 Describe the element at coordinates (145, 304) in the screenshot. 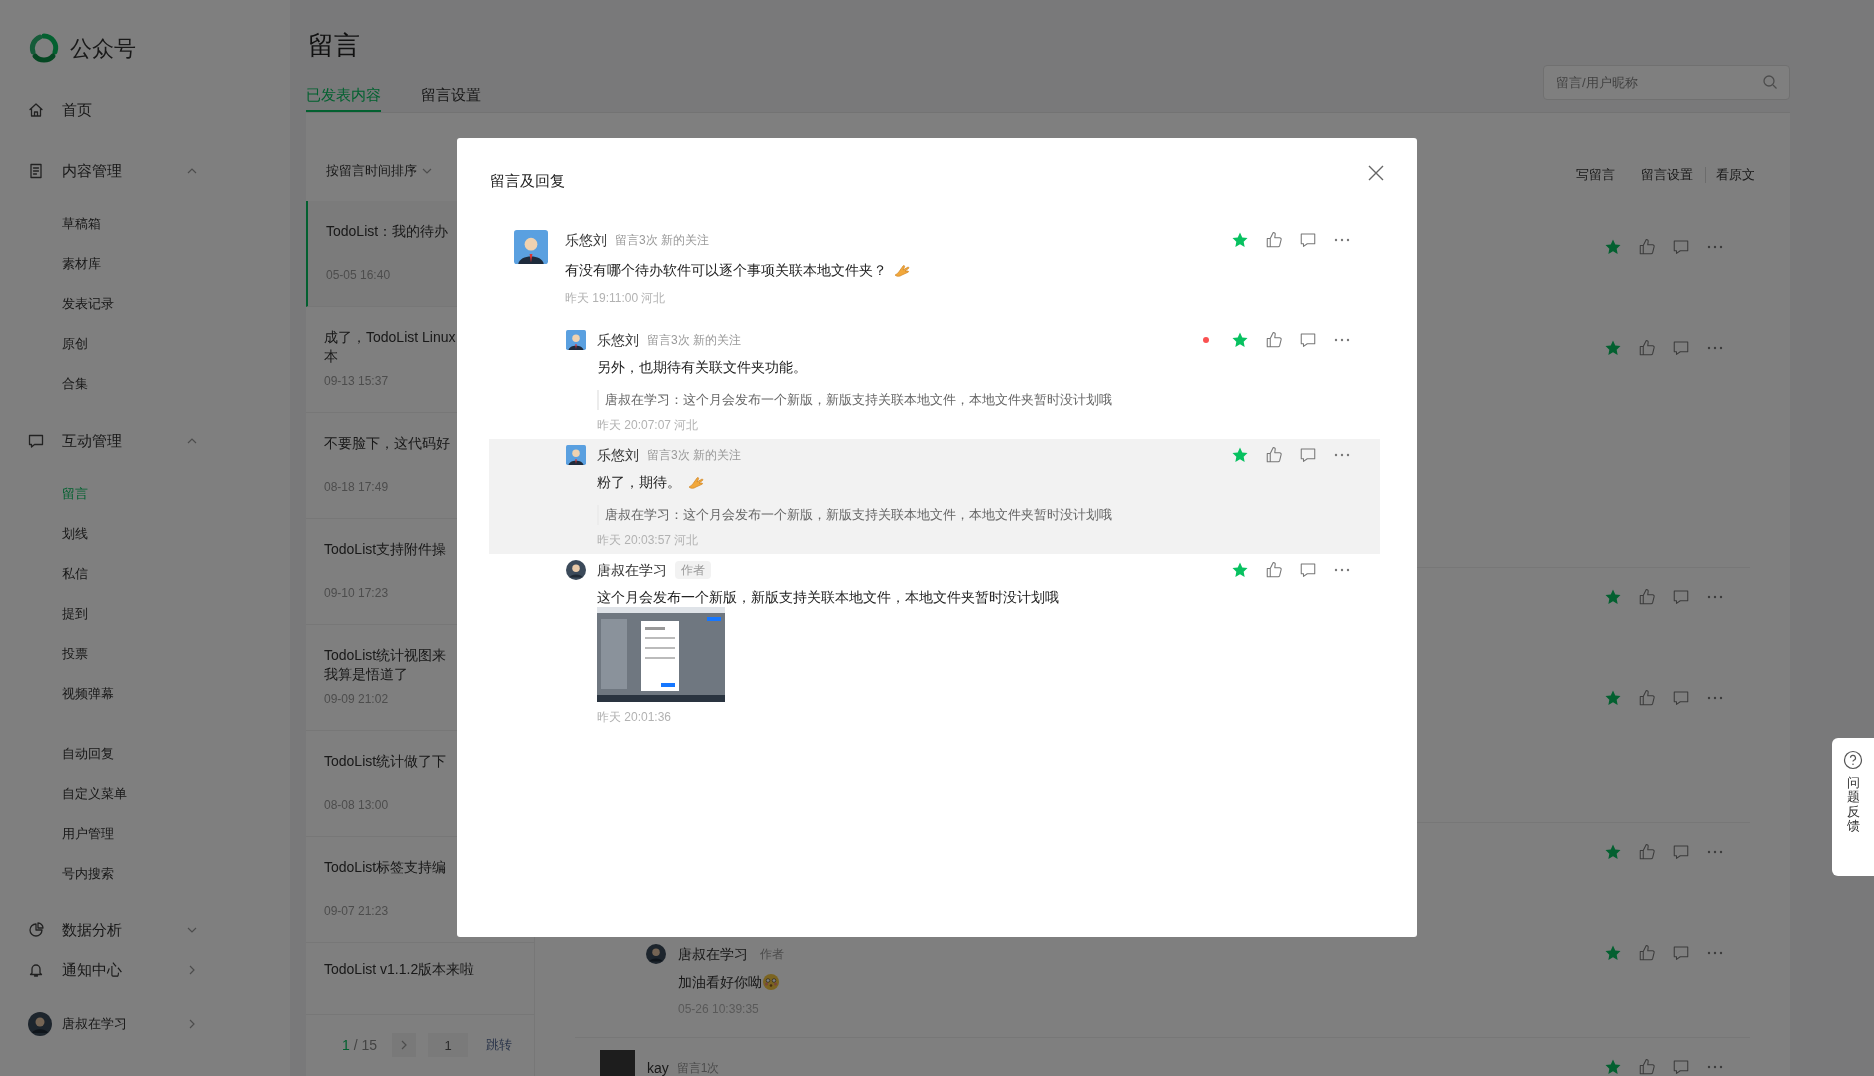

I see `sub-nav-item: 发表记录` at that location.